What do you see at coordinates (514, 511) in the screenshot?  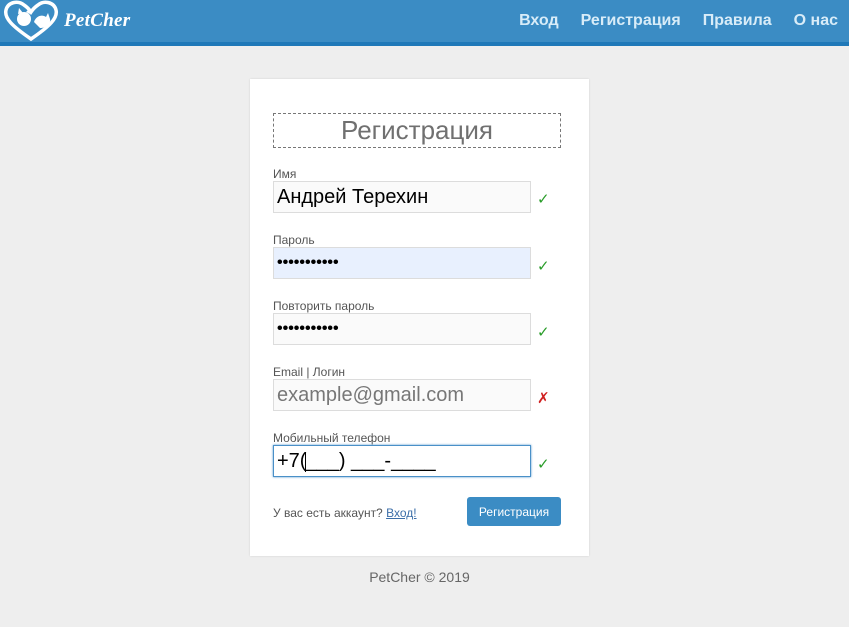 I see `register-button: Регистрация` at bounding box center [514, 511].